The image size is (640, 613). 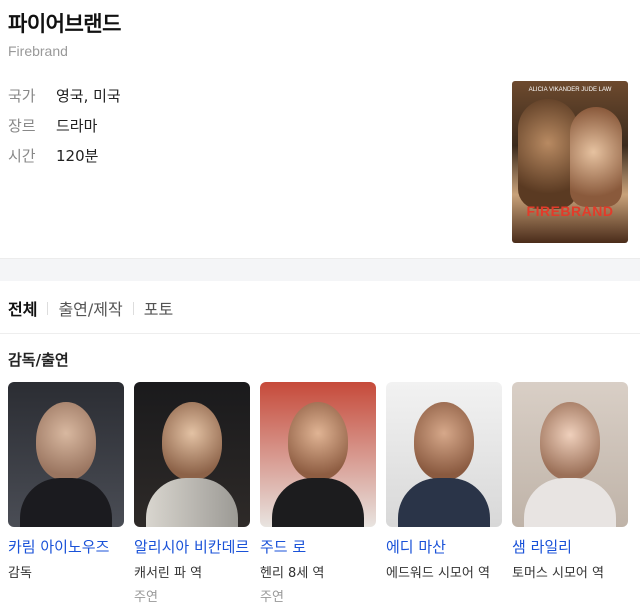 I want to click on movie-title: 파이어브랜드, so click(x=64, y=24).